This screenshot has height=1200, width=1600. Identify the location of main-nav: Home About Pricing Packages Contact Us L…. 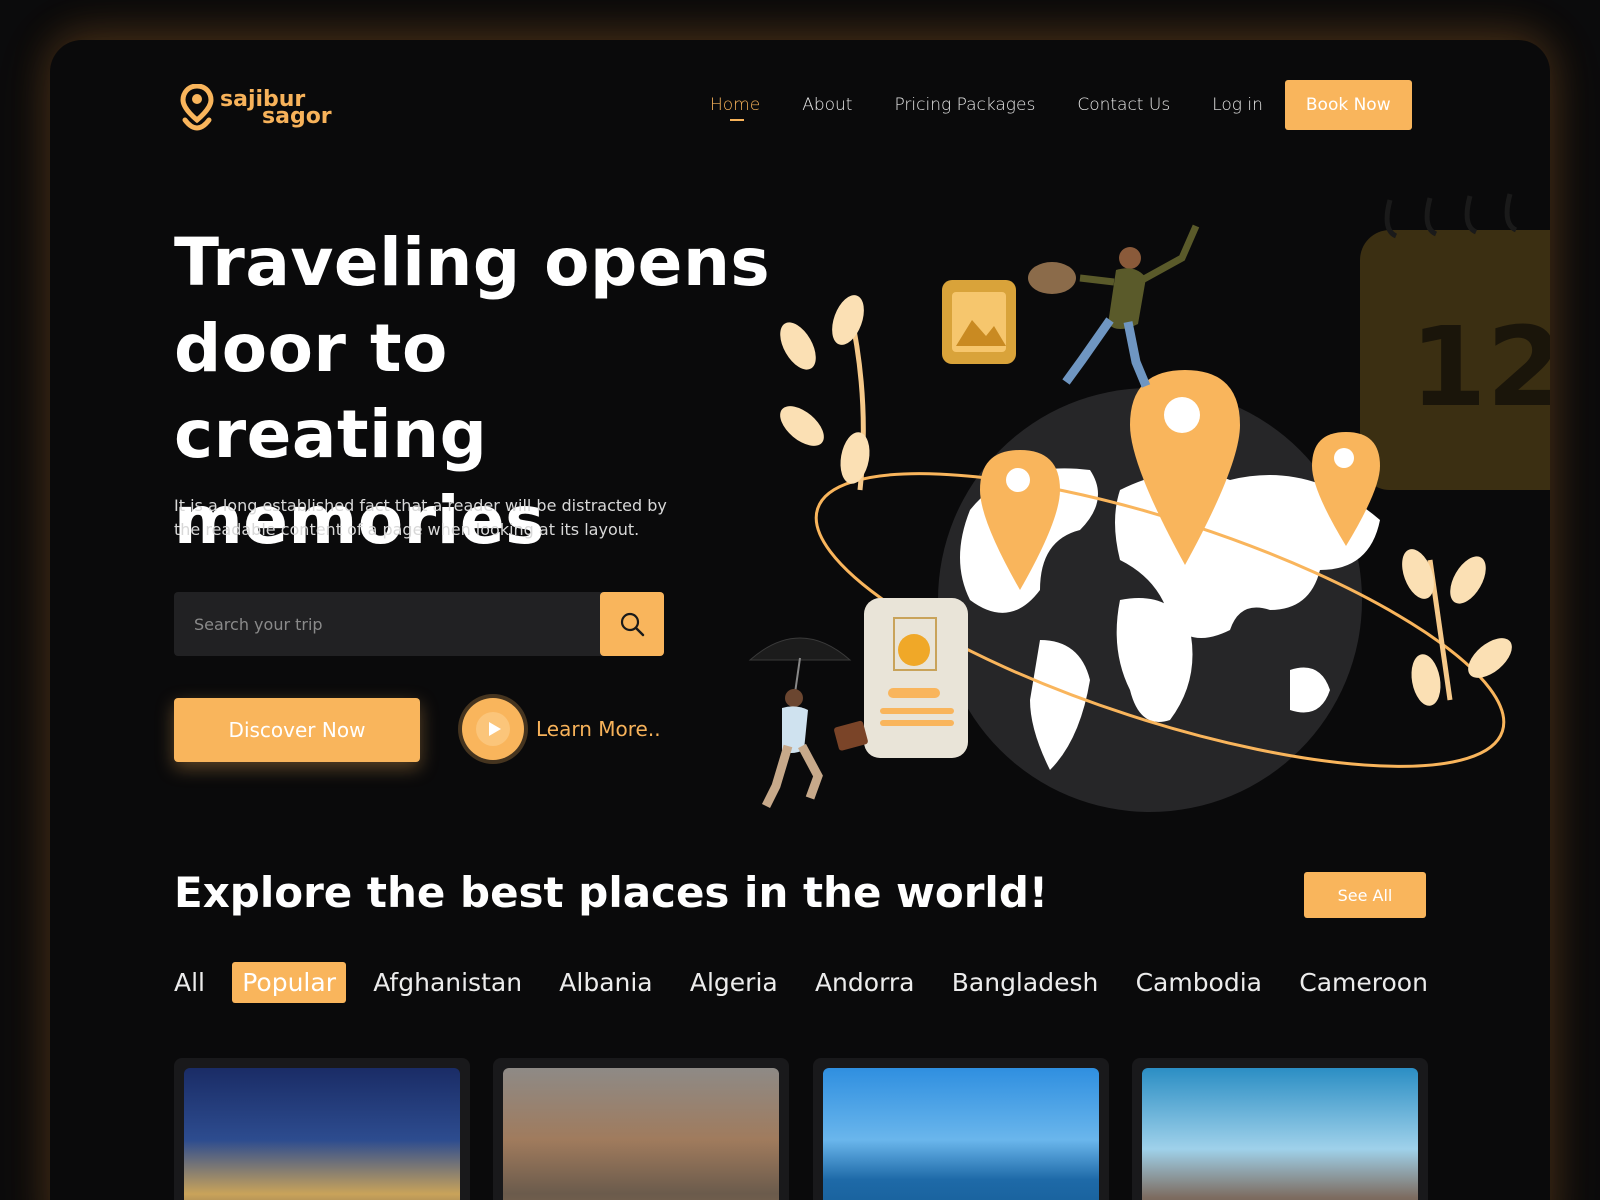
(1061, 105).